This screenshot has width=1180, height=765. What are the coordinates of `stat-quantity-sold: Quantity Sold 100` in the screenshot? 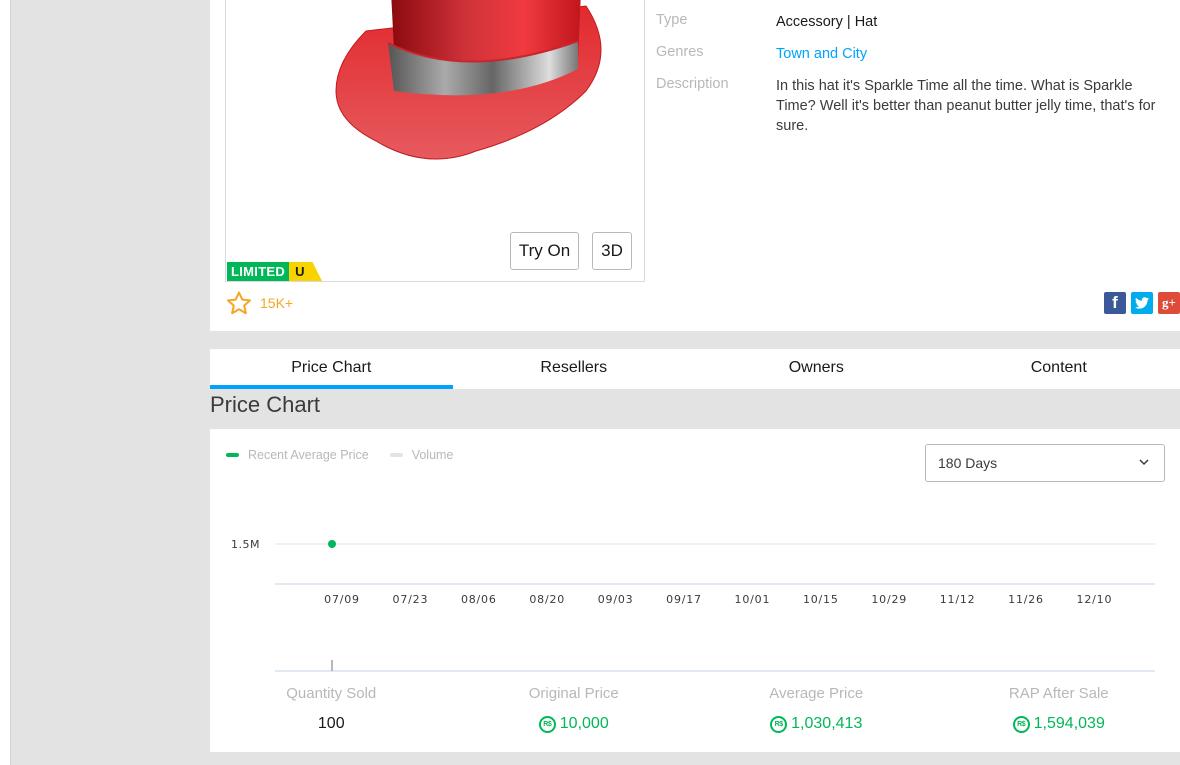 It's located at (331, 709).